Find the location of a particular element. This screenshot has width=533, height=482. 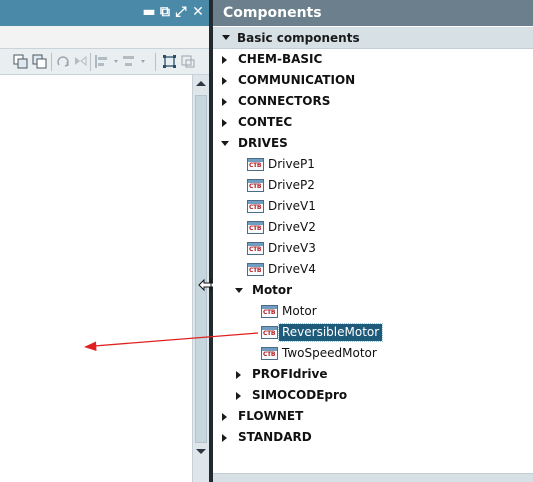

scroll-up-icon is located at coordinates (201, 83).